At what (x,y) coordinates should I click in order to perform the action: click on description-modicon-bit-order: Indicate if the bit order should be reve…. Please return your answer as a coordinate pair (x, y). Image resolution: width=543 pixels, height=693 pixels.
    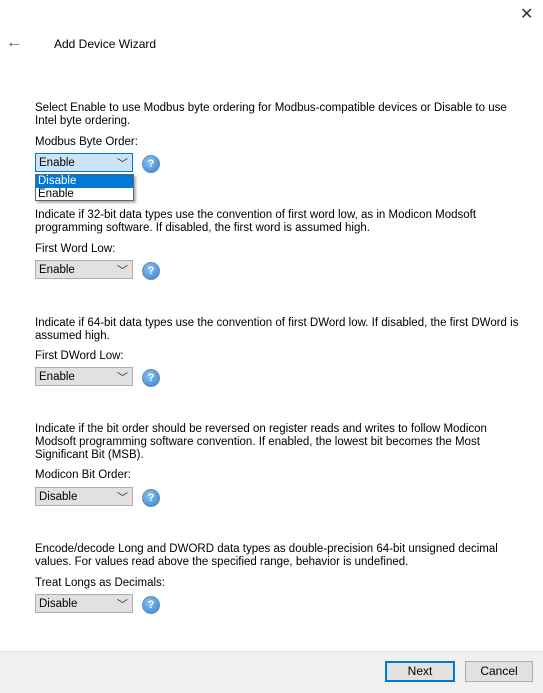
    Looking at the image, I should click on (261, 442).